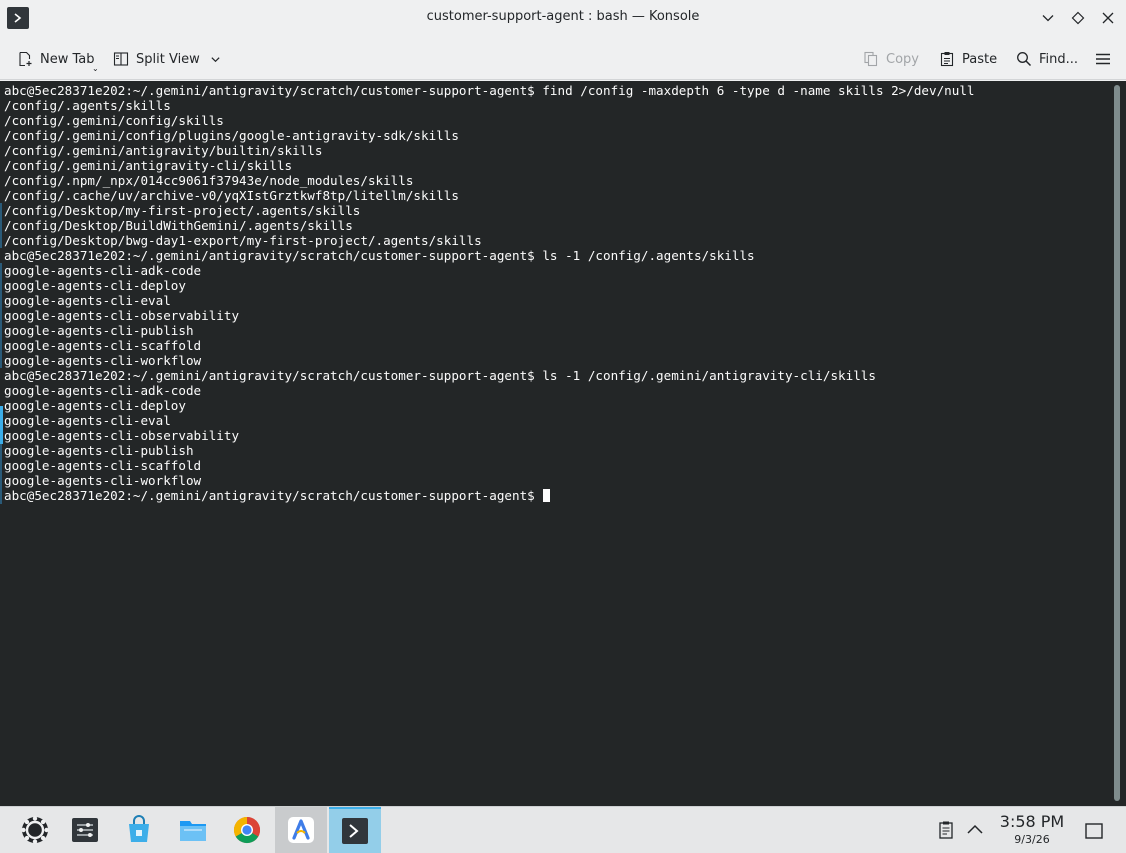  I want to click on discover-store-button, so click(139, 830).